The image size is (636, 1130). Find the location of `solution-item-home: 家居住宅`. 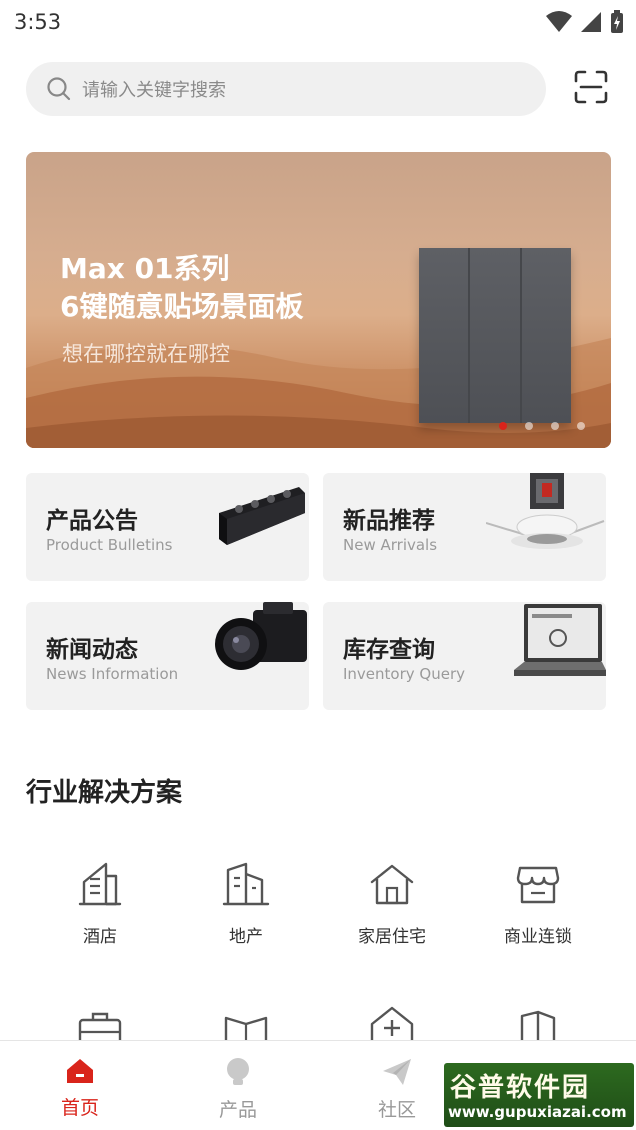

solution-item-home: 家居住宅 is located at coordinates (392, 903).